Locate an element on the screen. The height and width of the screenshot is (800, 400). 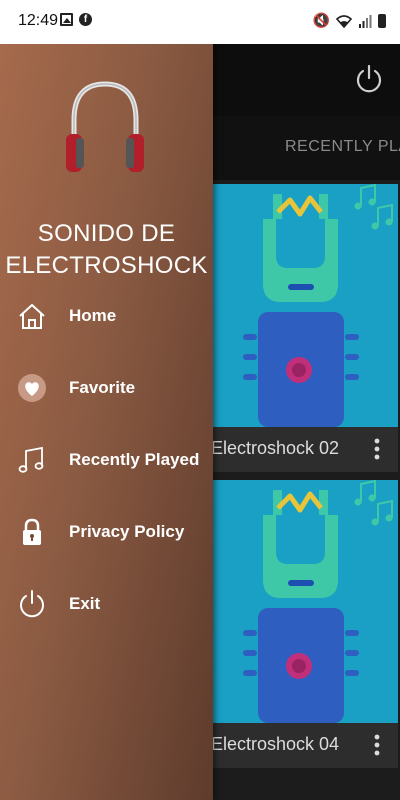
menu-label: Recently Played is located at coordinates (134, 459).